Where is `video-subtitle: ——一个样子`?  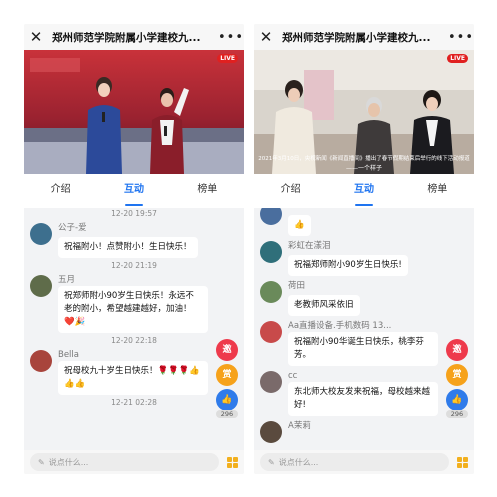 video-subtitle: ——一个样子 is located at coordinates (363, 168).